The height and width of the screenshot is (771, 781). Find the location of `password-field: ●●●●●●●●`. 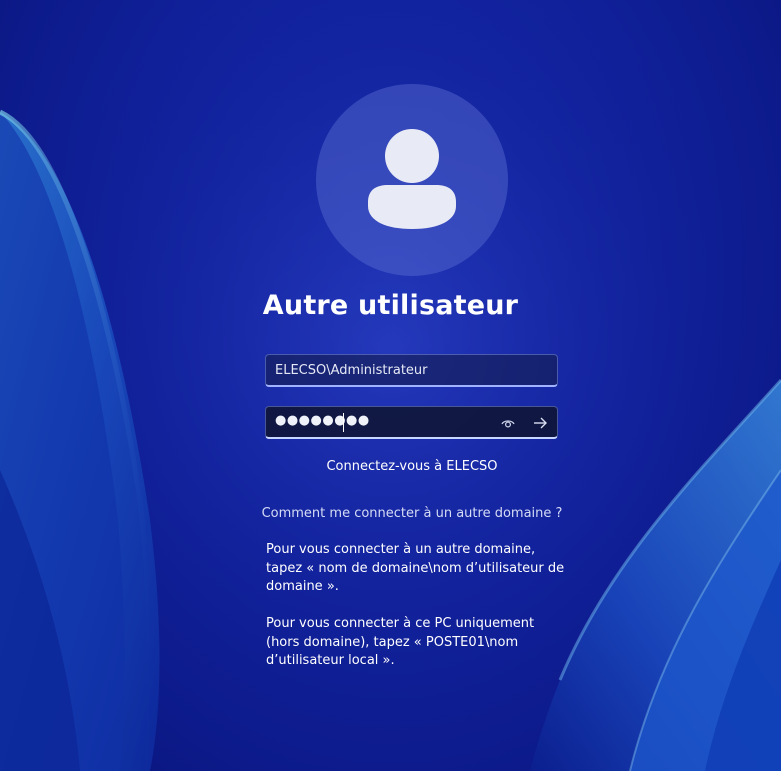

password-field: ●●●●●●●● is located at coordinates (411, 422).